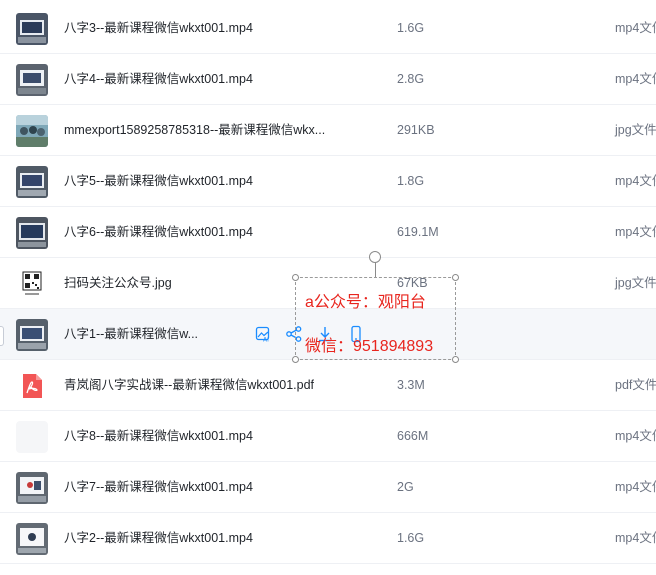 The width and height of the screenshot is (656, 575). Describe the element at coordinates (328, 436) in the screenshot. I see `list-item: 八字8--最新课程微信wkxt001.mp4 666M mp4文件` at that location.